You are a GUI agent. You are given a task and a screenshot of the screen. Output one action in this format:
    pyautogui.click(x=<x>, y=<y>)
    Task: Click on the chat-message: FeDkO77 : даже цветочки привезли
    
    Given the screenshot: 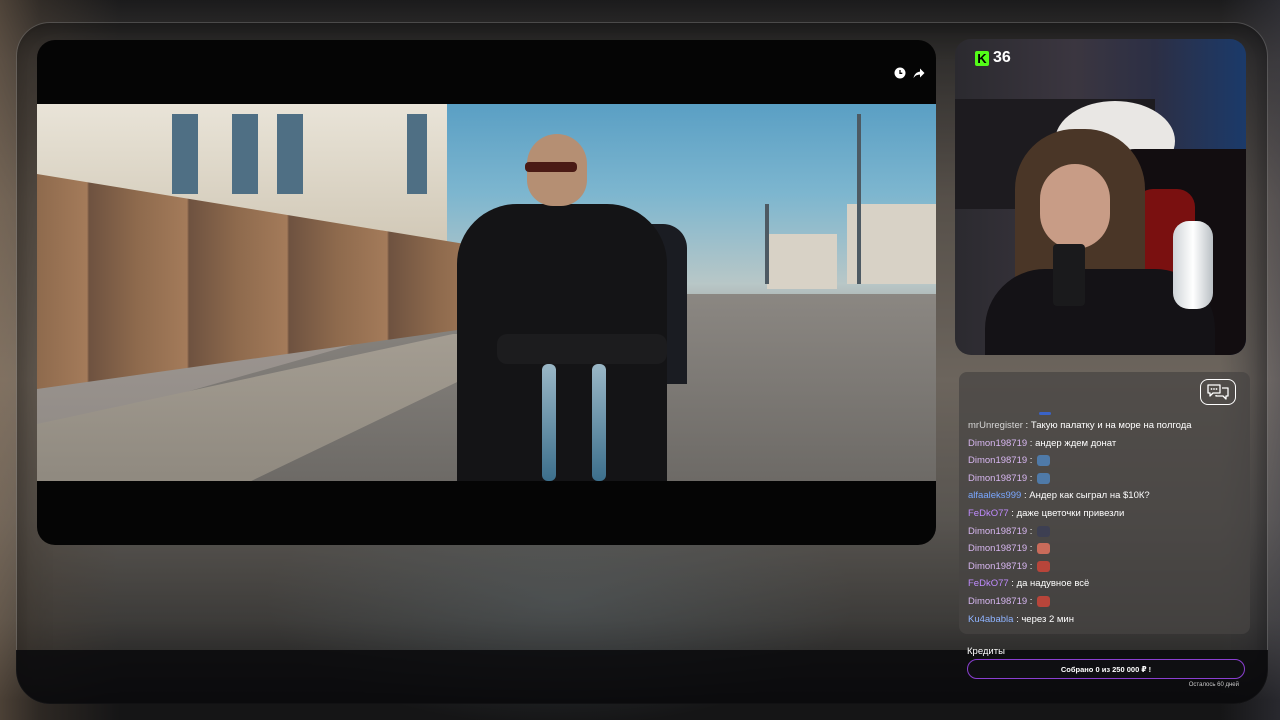 What is the action you would take?
    pyautogui.click(x=1106, y=514)
    